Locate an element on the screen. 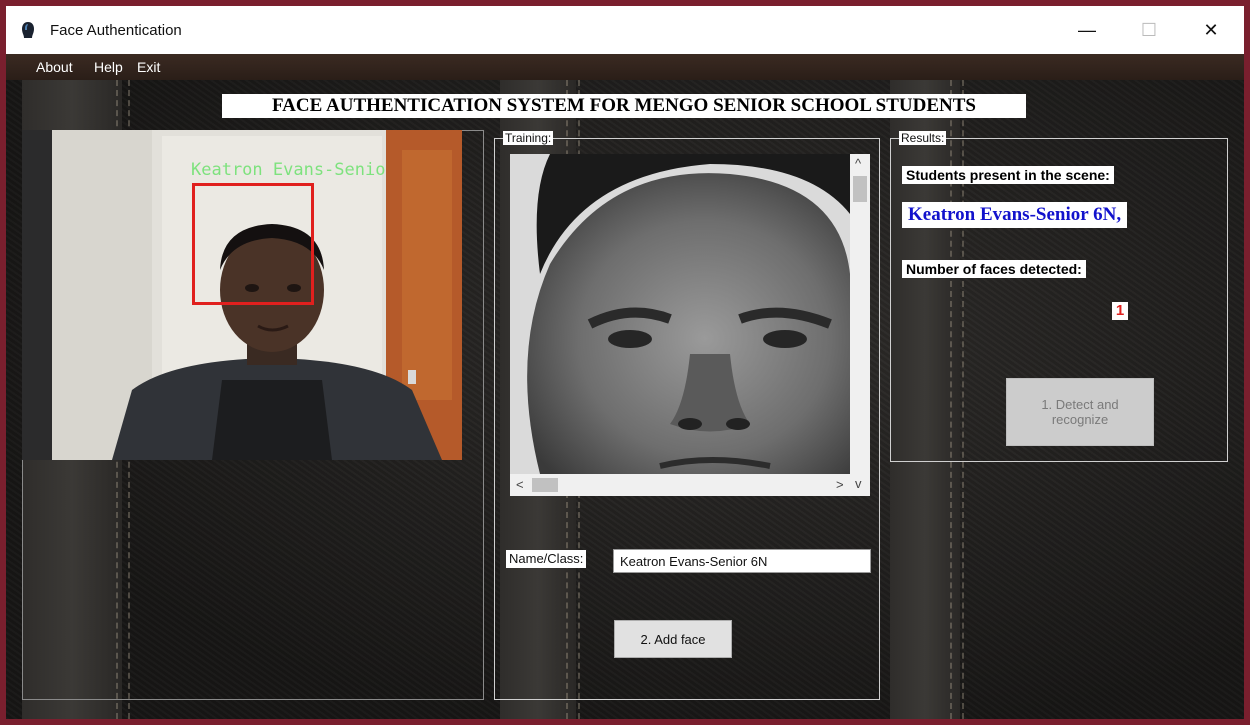 This screenshot has height=725, width=1250. face-detection-box is located at coordinates (253, 244).